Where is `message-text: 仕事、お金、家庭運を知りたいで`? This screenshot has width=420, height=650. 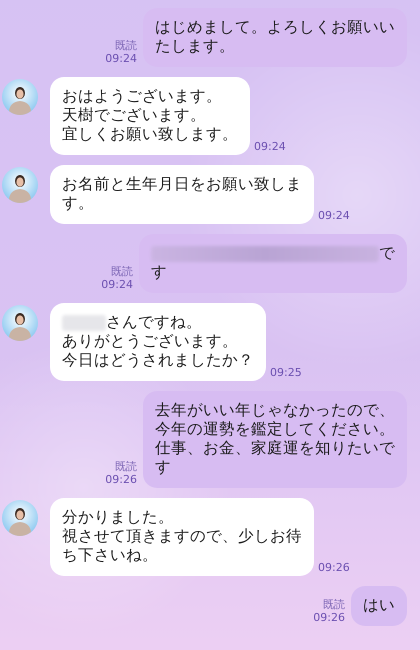 message-text: 仕事、お金、家庭運を知りたいで is located at coordinates (275, 448).